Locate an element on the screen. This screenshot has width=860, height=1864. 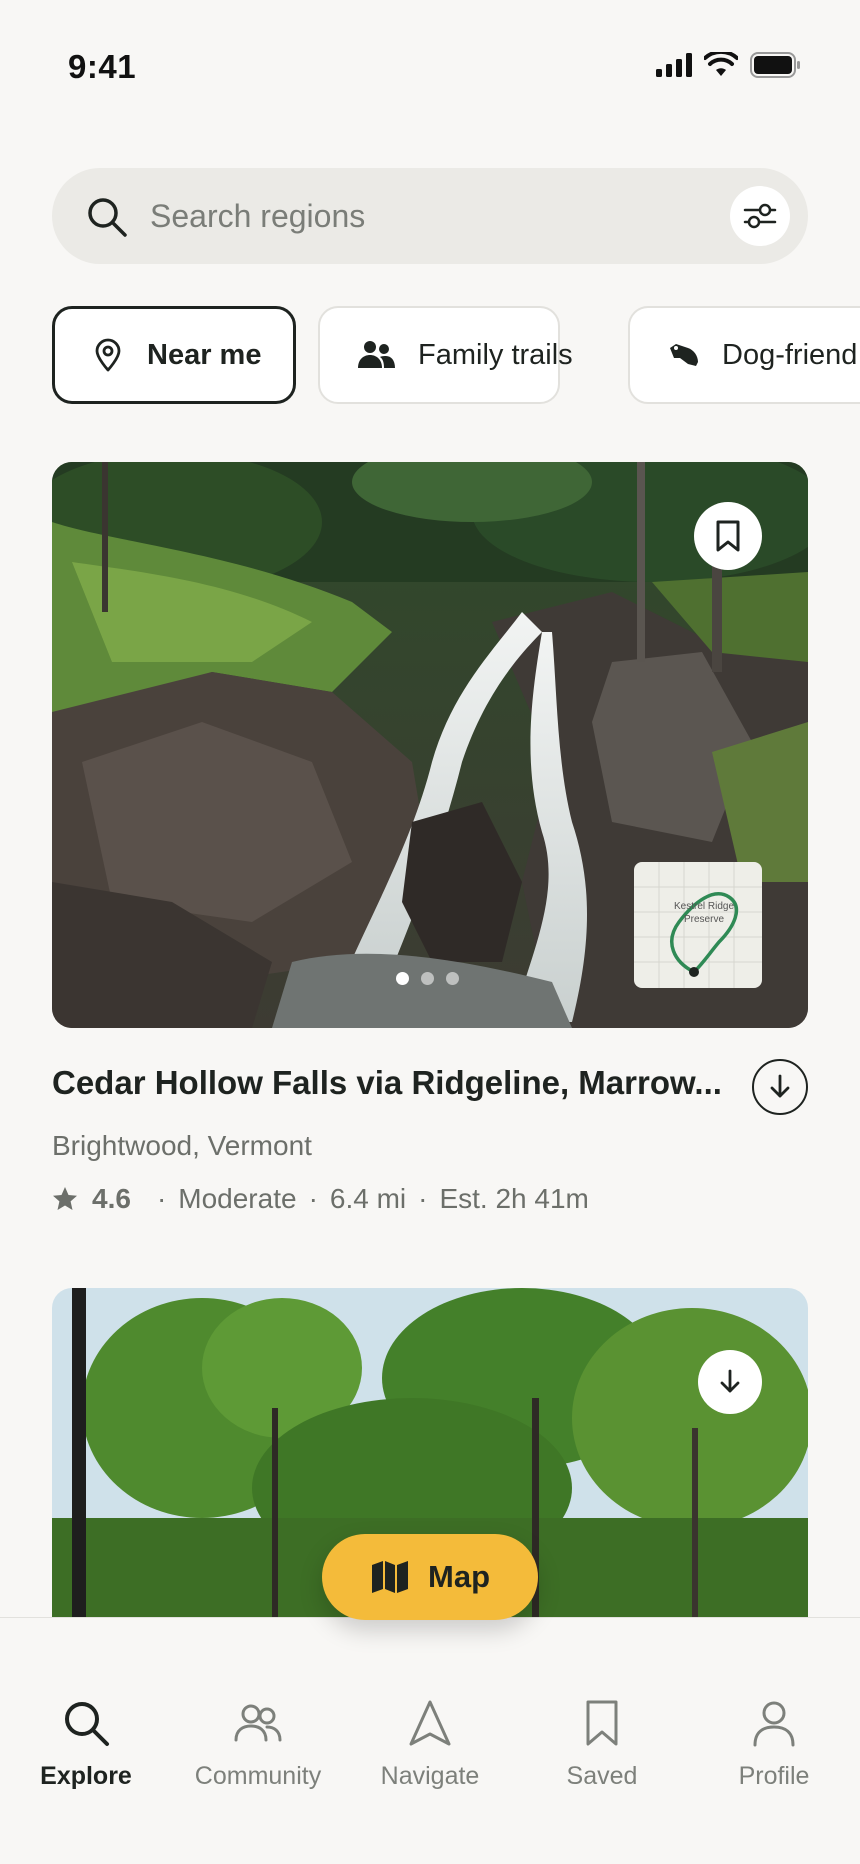
battery-icon is located at coordinates (775, 65).